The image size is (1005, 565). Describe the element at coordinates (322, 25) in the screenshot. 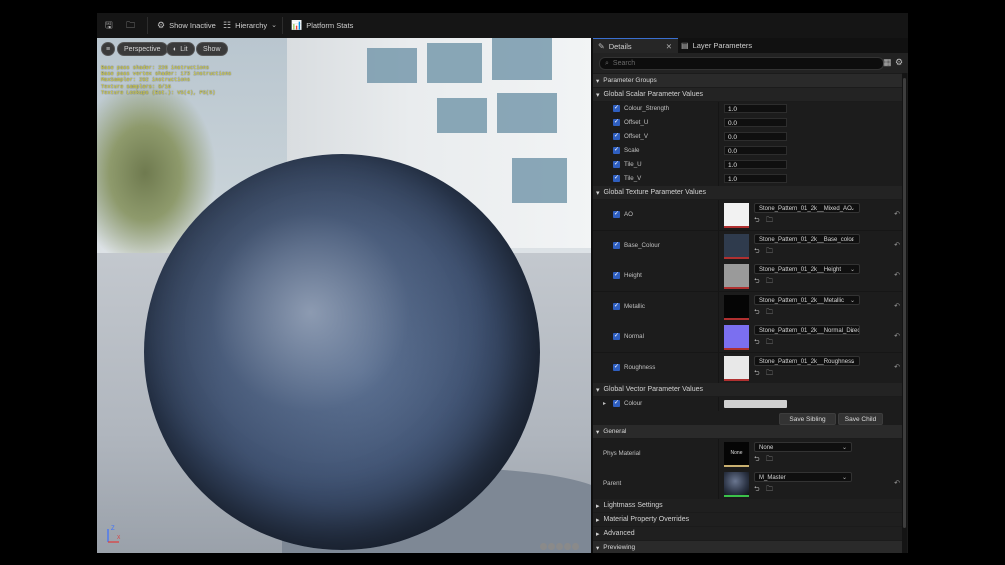

I see `platform-stats-button: 📊 Platform Stats` at that location.